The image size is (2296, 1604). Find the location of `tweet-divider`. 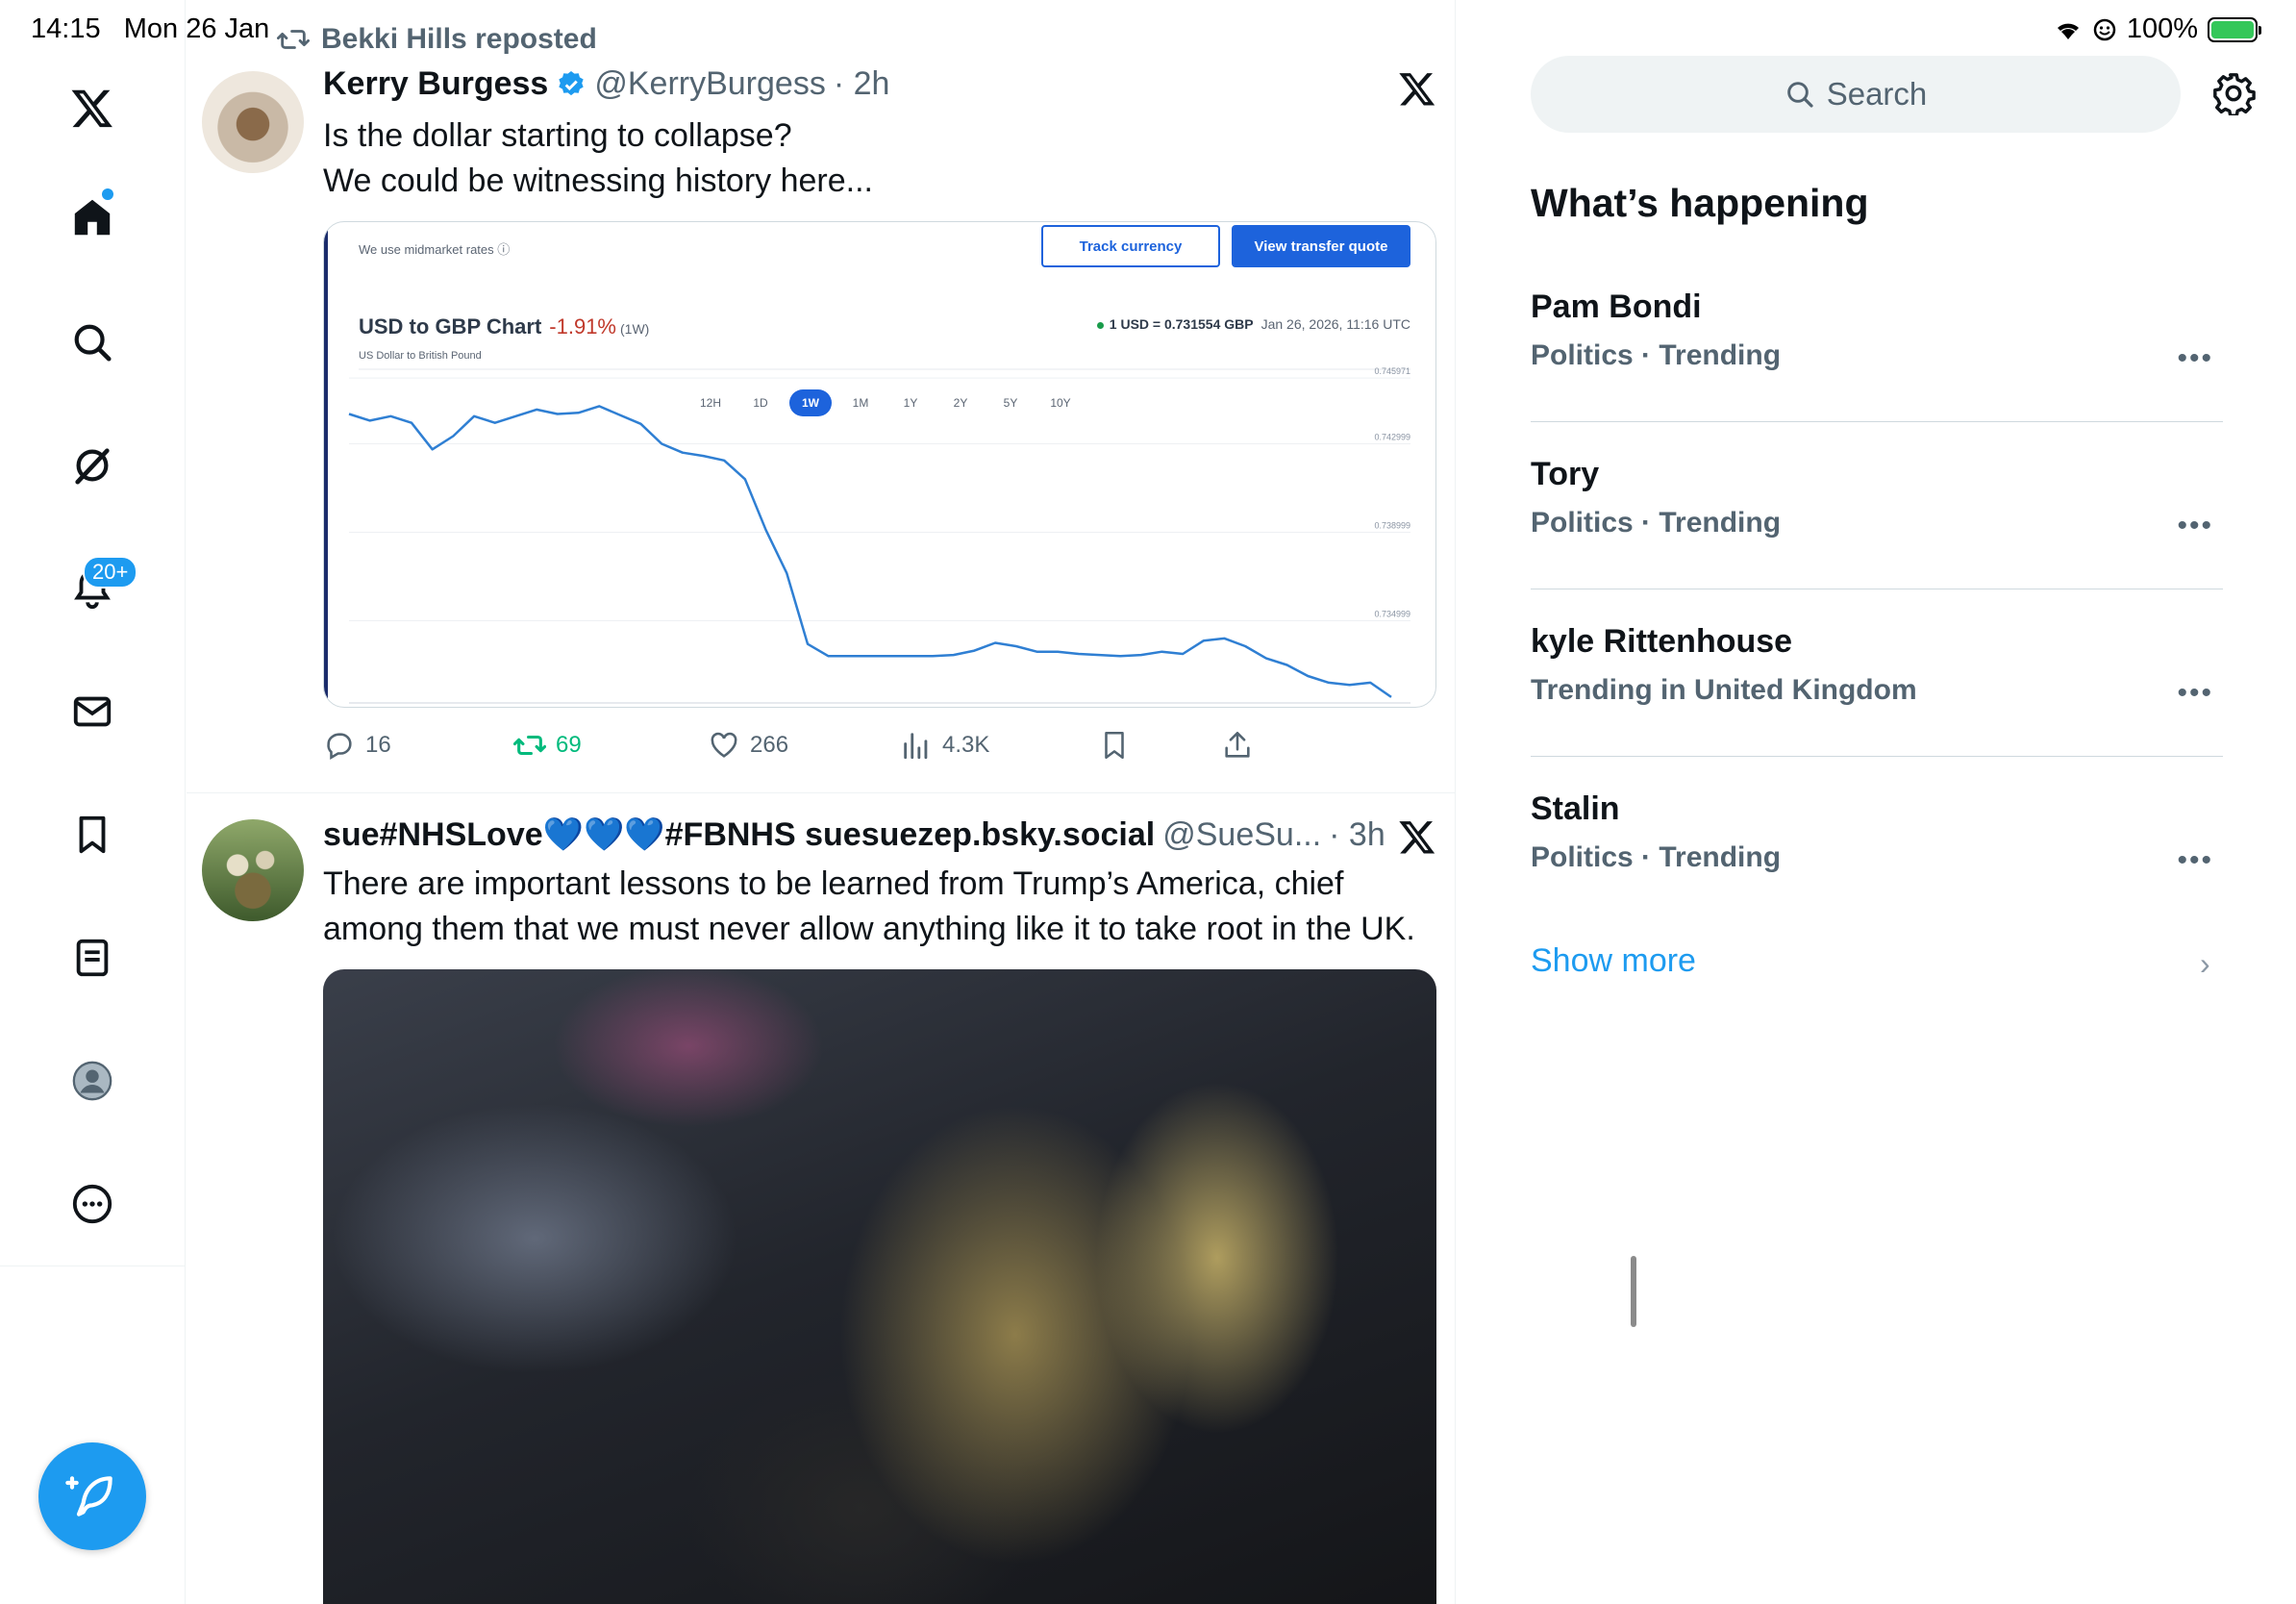

tweet-divider is located at coordinates (821, 792).